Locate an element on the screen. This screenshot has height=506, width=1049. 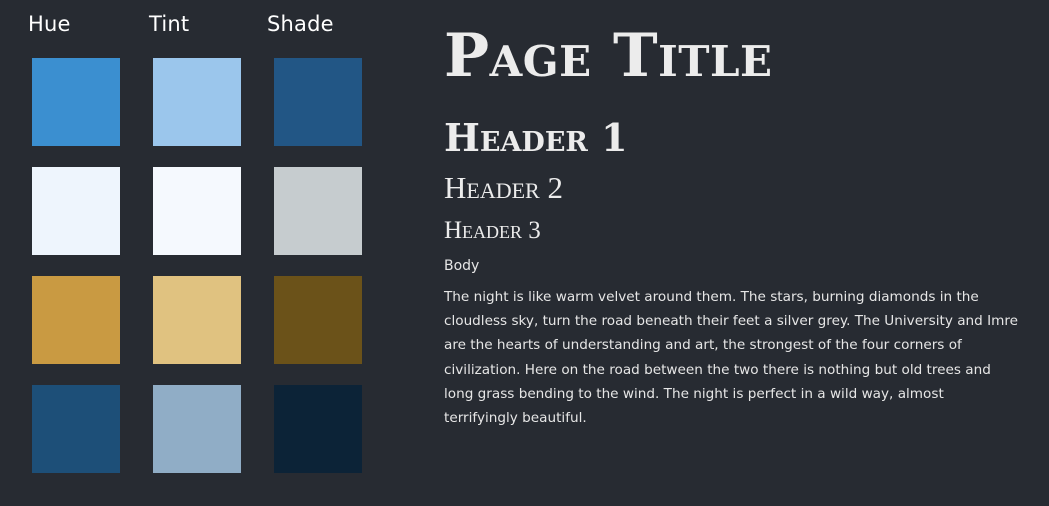
page-title: Page Title is located at coordinates (608, 56).